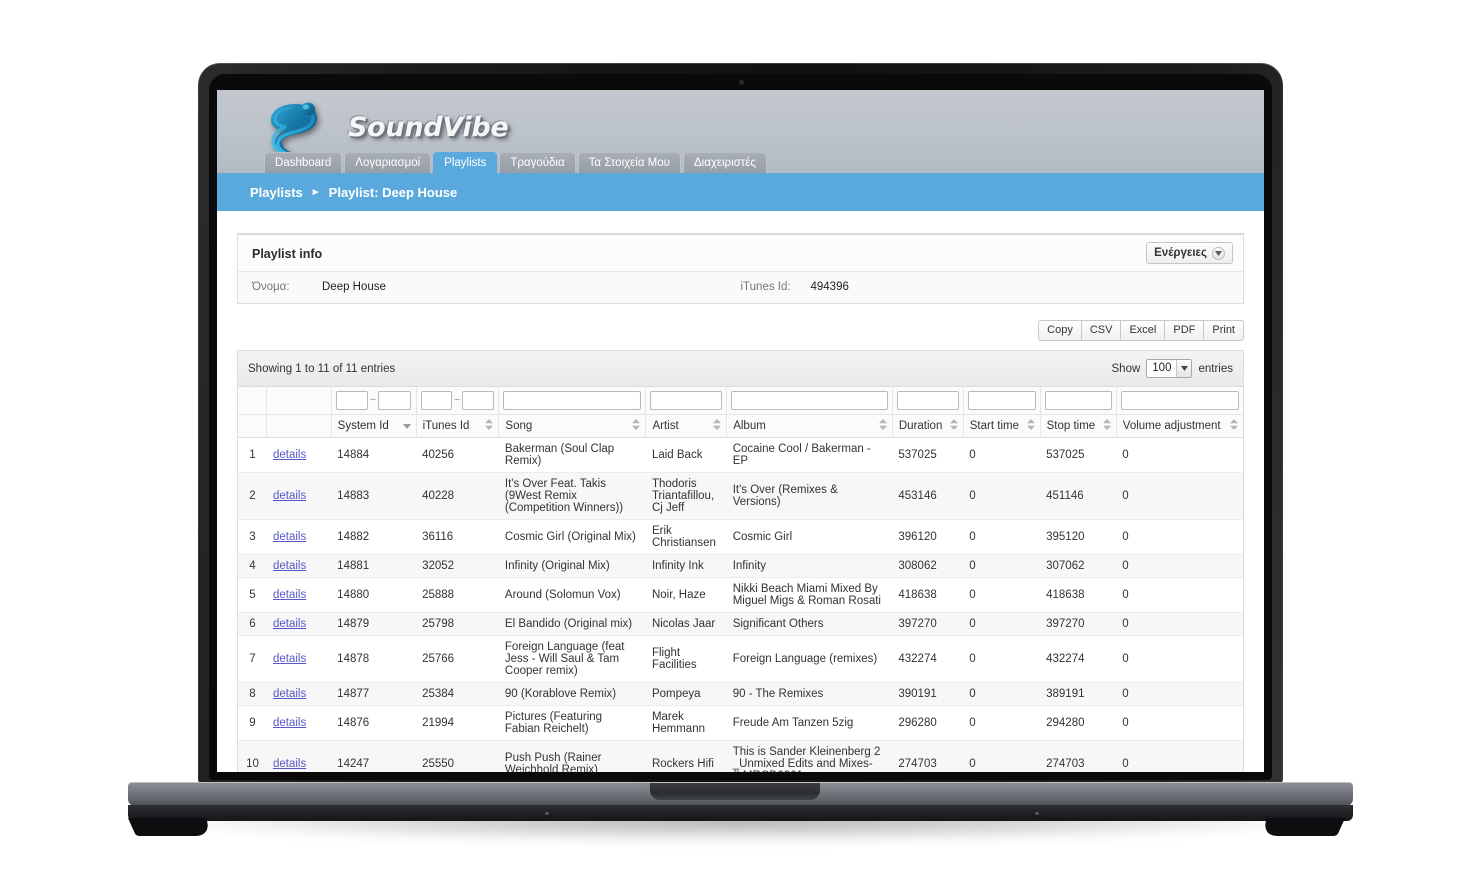 The height and width of the screenshot is (892, 1469). I want to click on header-song: Song, so click(572, 426).